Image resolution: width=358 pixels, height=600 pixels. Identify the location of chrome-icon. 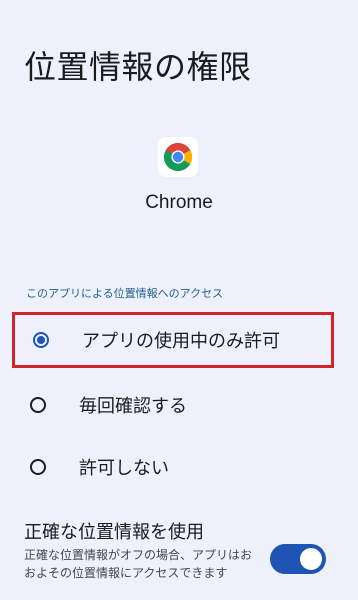
(178, 157).